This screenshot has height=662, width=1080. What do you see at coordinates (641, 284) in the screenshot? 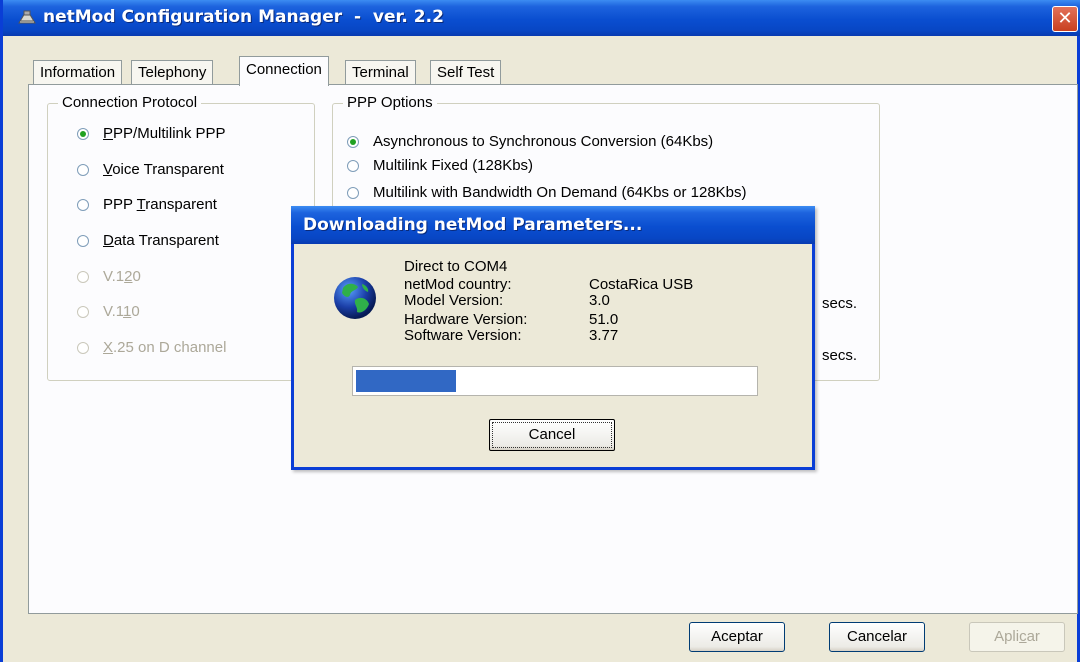
I see `country-value: CostaRica USB` at bounding box center [641, 284].